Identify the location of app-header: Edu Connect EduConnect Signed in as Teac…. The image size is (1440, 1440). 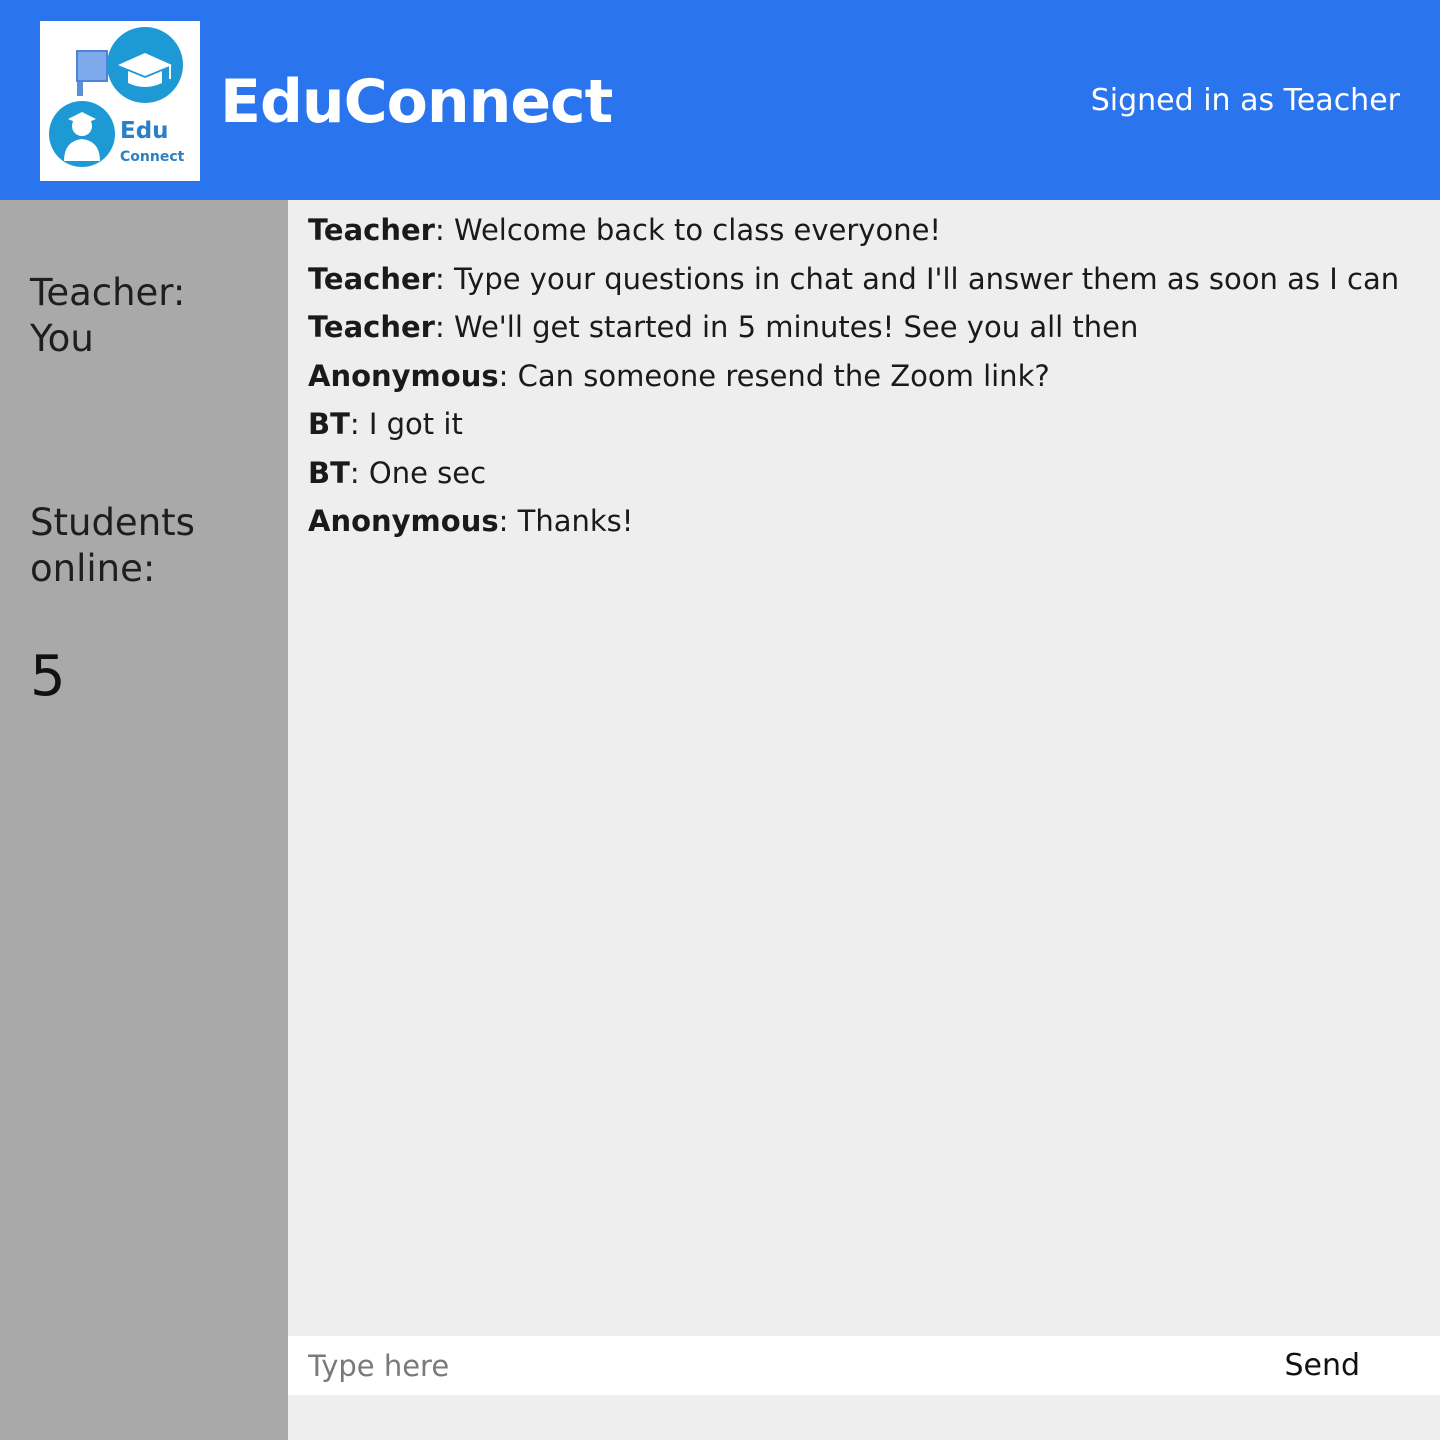
(720, 100).